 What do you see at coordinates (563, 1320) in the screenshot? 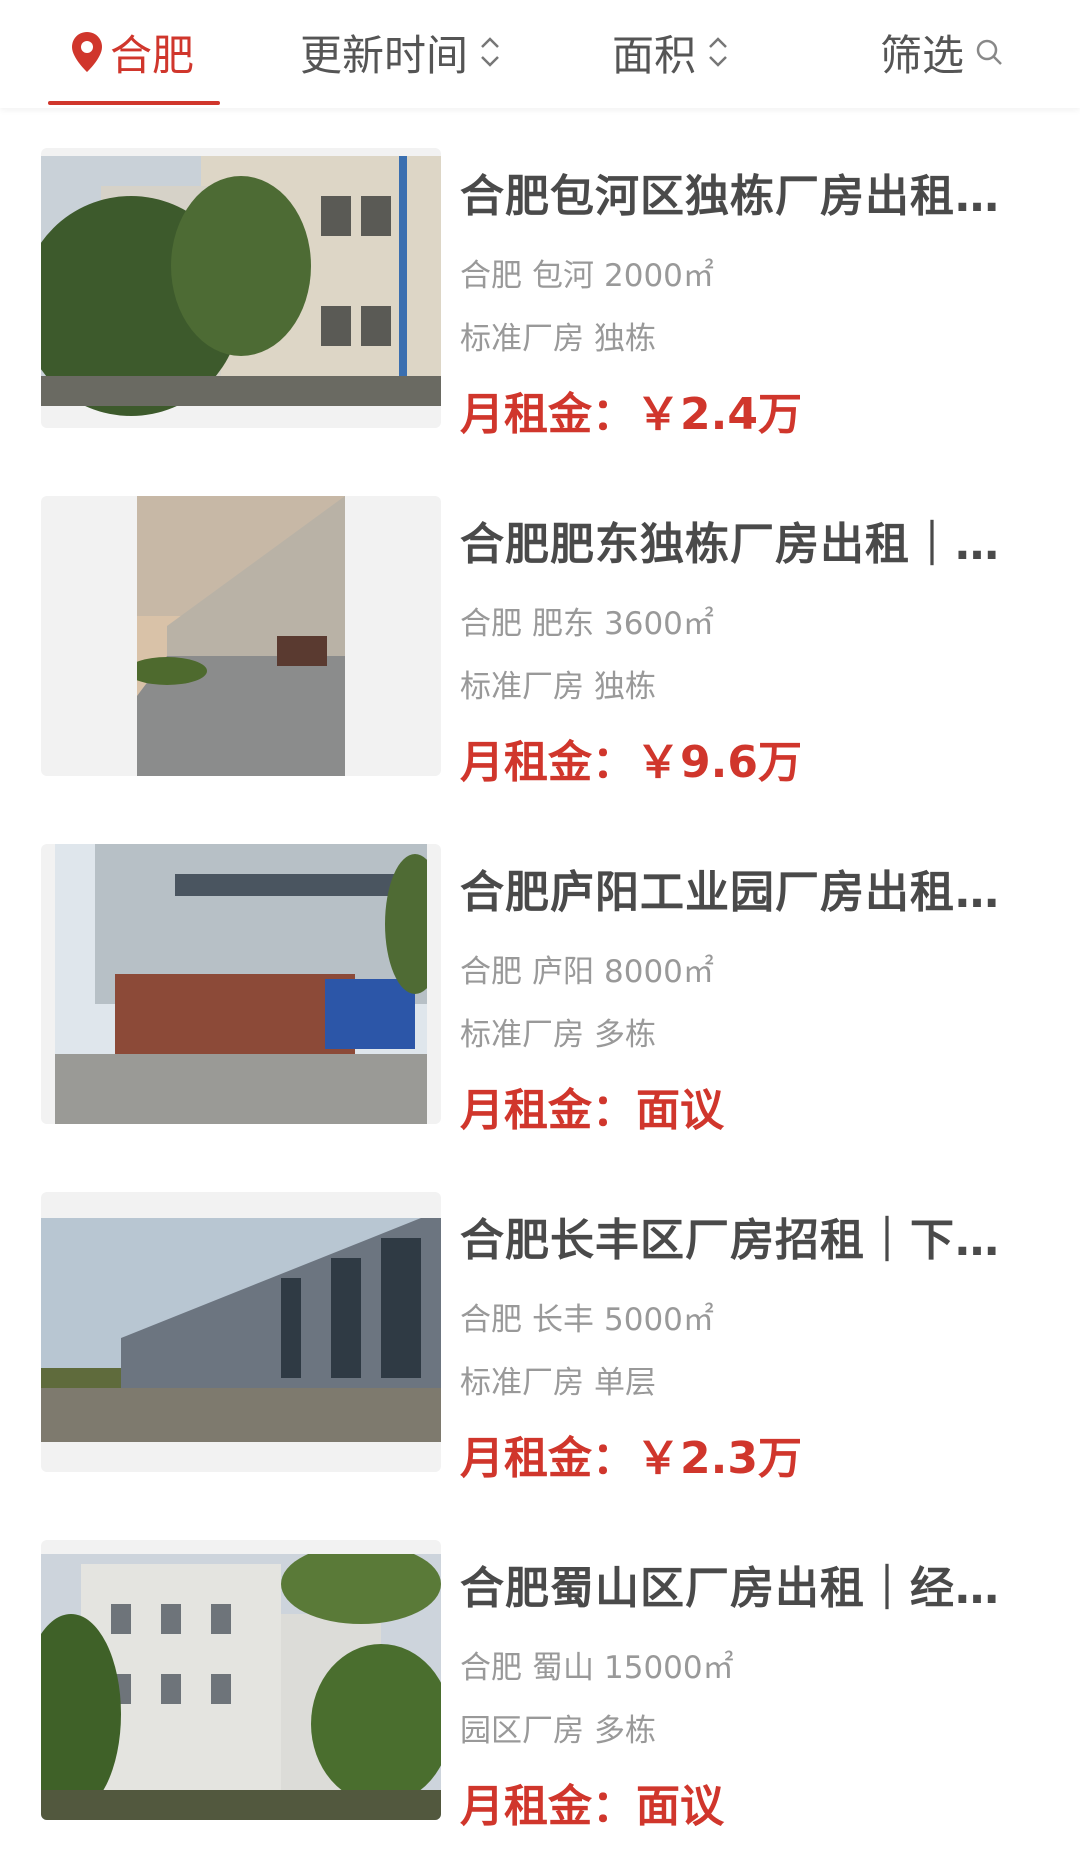
I see `listing-district: 长丰` at bounding box center [563, 1320].